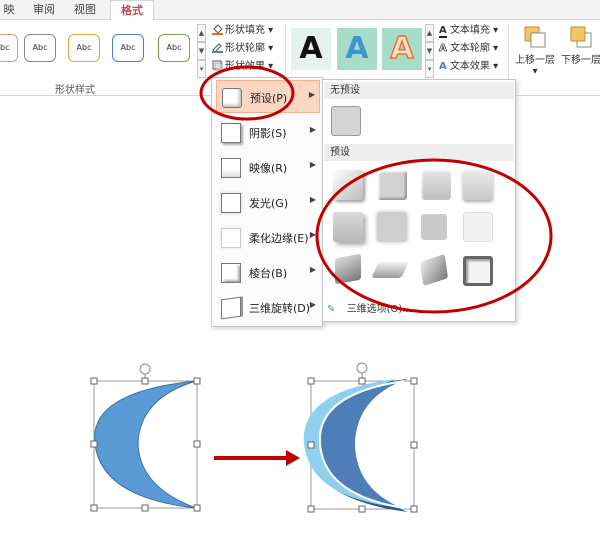  I want to click on red-arrow-icon, so click(257, 458).